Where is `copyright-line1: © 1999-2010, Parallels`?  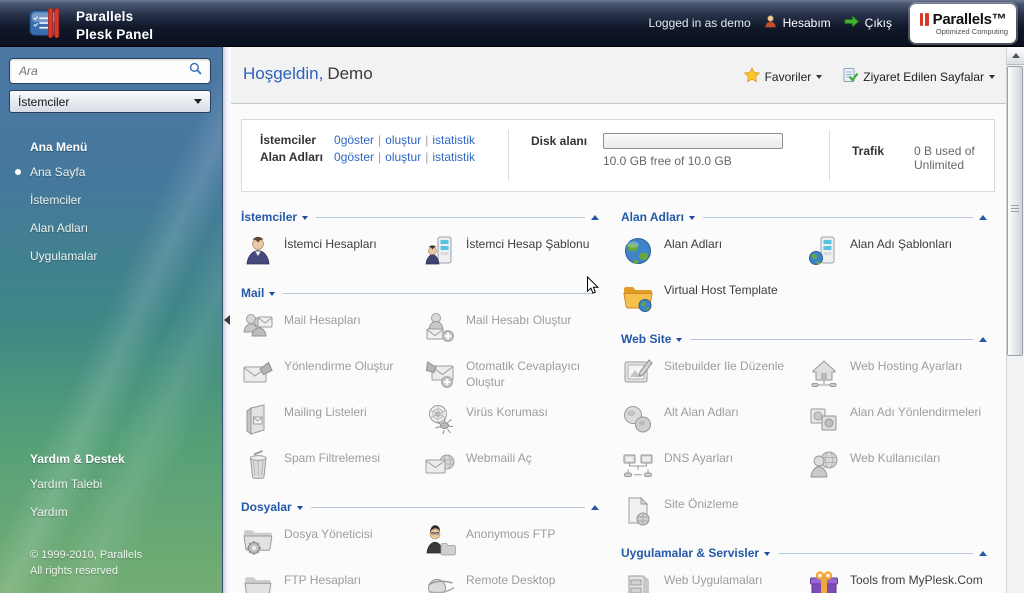 copyright-line1: © 1999-2010, Parallels is located at coordinates (86, 555).